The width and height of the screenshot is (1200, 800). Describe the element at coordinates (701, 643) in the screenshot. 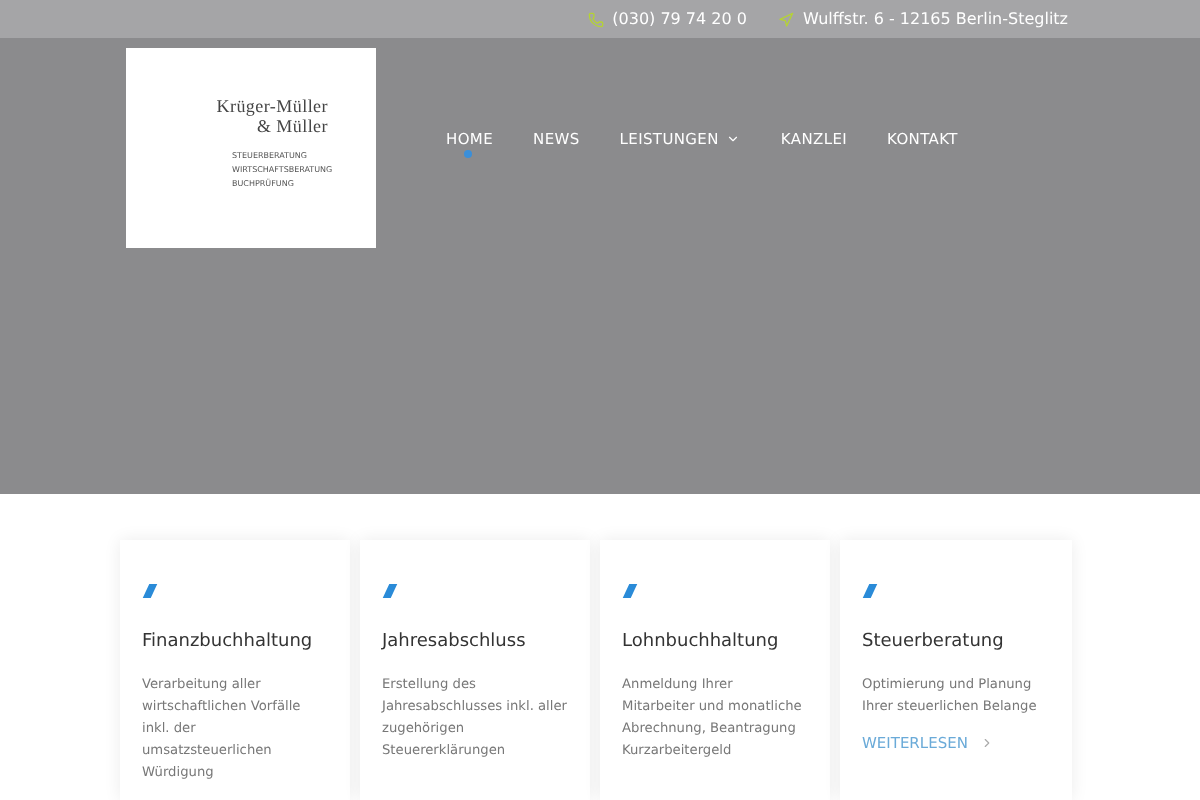

I see `card-title: Lohnbuchhaltung` at that location.